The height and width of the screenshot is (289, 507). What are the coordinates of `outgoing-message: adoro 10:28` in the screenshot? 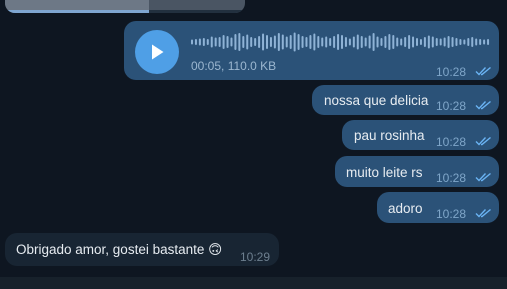 It's located at (438, 207).